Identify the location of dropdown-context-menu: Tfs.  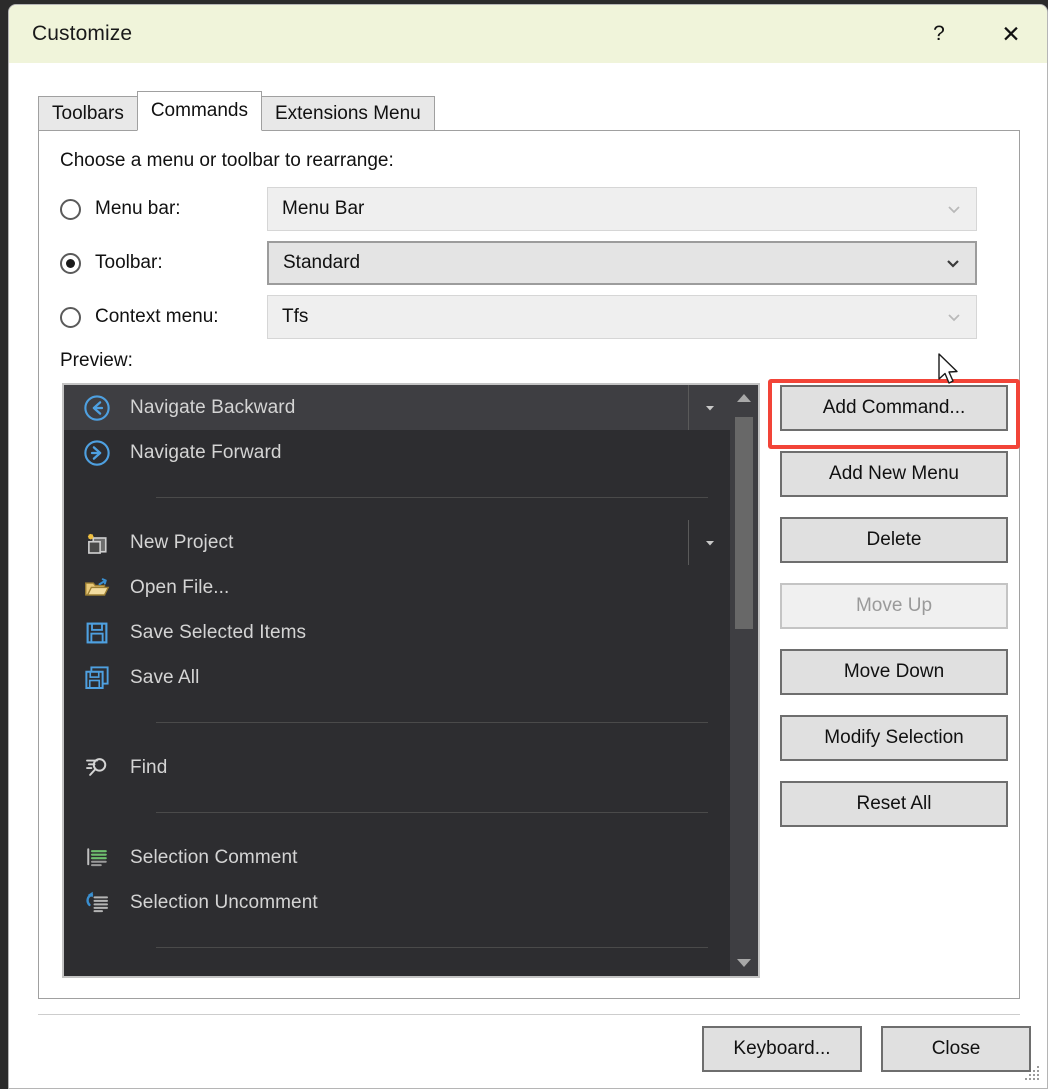
(622, 317).